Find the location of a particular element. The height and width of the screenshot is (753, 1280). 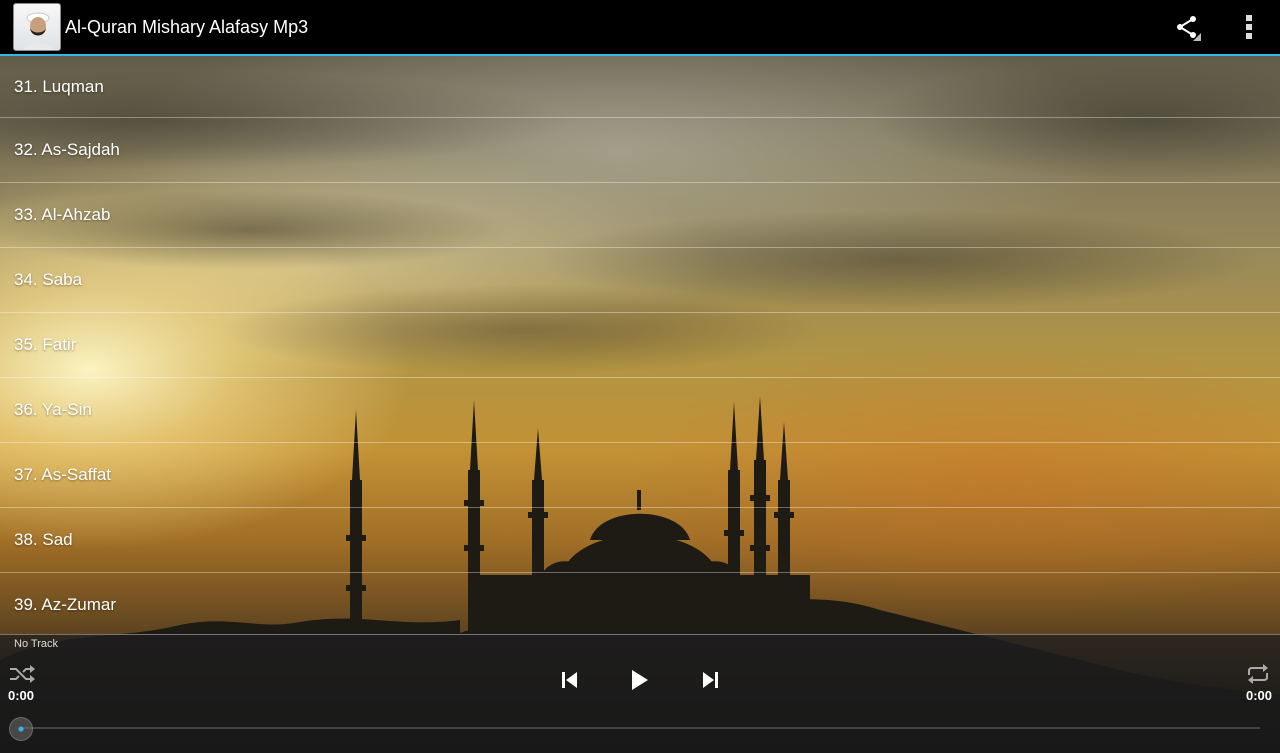

repeat-button is located at coordinates (1258, 674).